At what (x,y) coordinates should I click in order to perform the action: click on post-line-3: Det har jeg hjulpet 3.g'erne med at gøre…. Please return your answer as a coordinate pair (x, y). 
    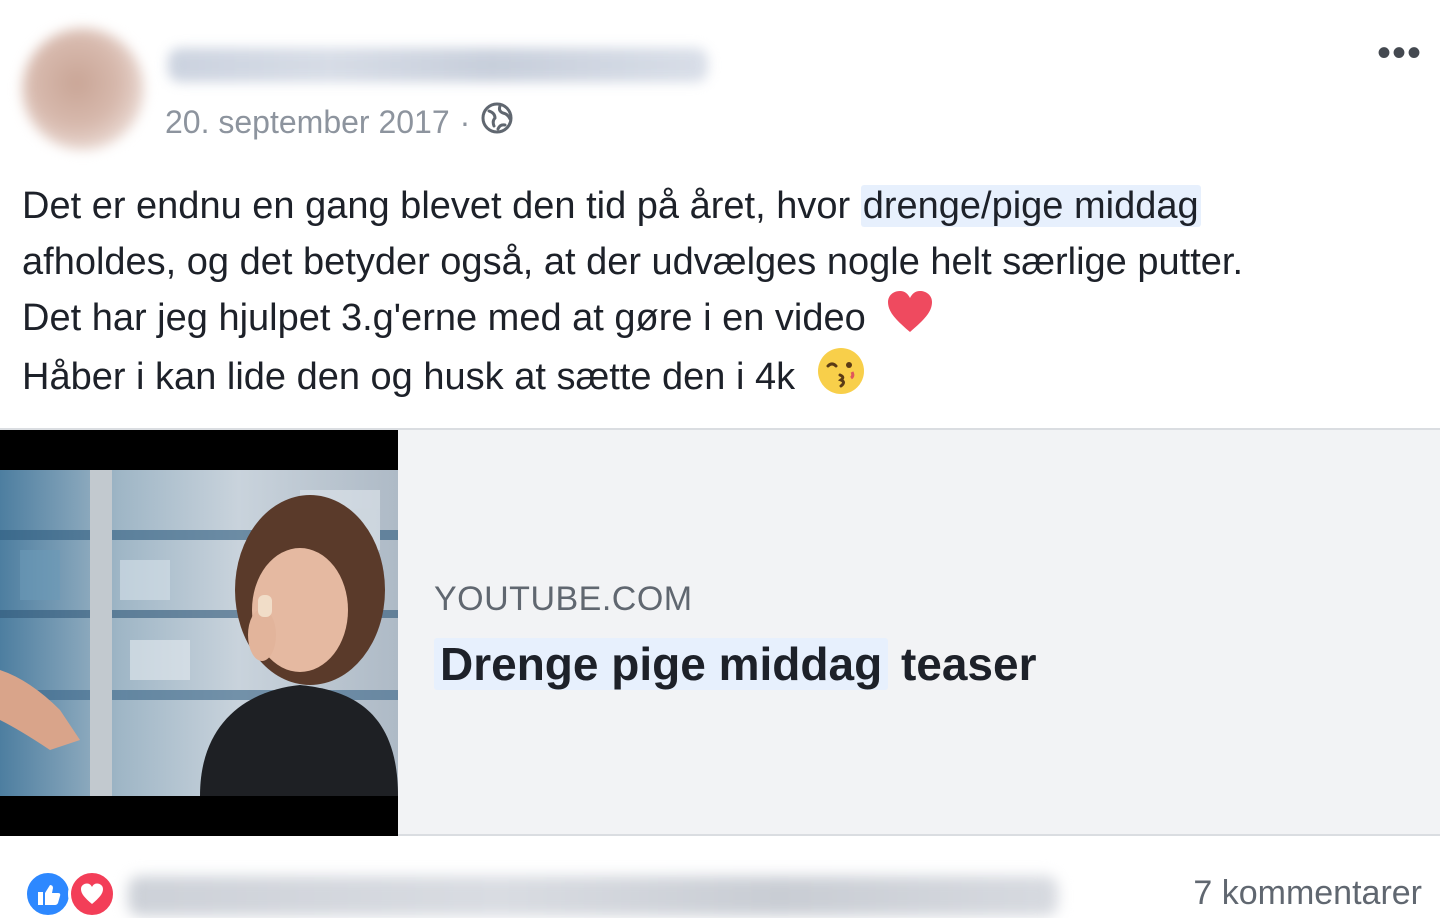
    Looking at the image, I should click on (722, 318).